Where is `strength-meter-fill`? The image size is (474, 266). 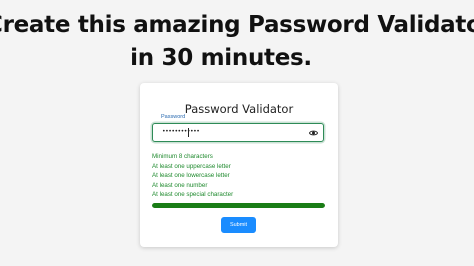
strength-meter-fill is located at coordinates (238, 205).